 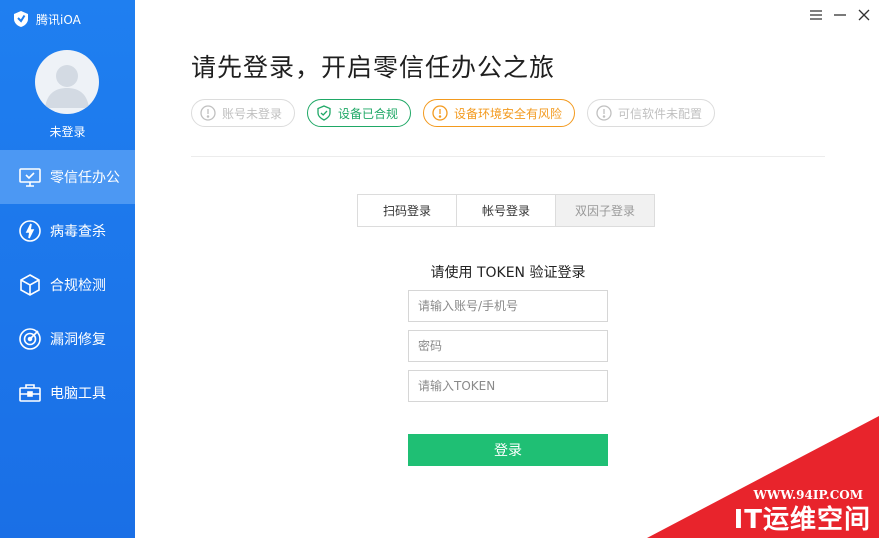 What do you see at coordinates (508, 346) in the screenshot?
I see `password-input` at bounding box center [508, 346].